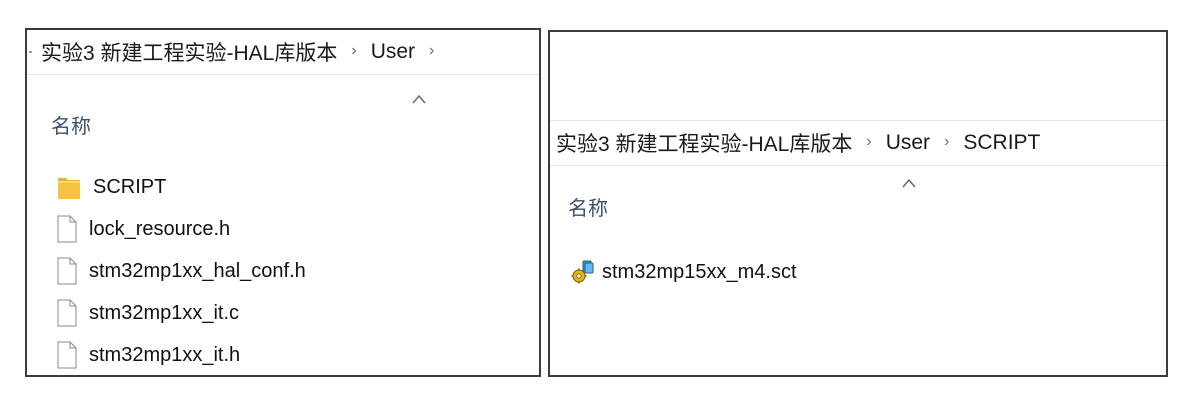 The image size is (1188, 403). I want to click on list-item-file: stm32mp1xx_it.h, so click(283, 354).